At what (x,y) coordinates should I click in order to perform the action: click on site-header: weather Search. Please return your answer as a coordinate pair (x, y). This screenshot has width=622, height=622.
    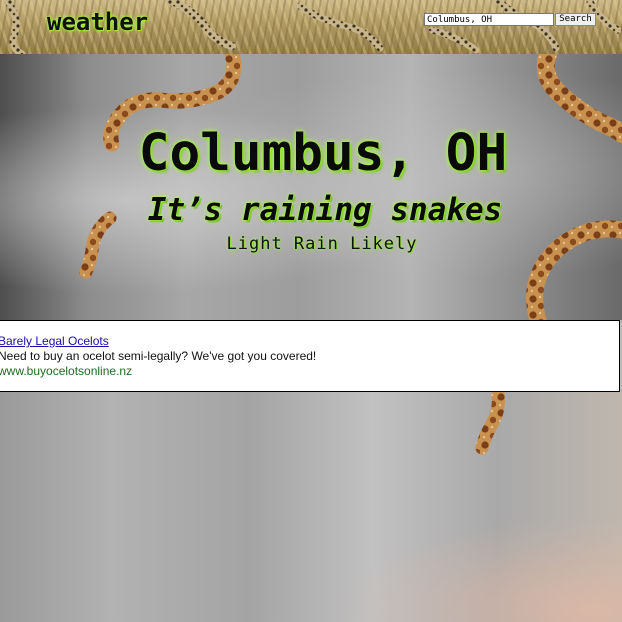
    Looking at the image, I should click on (311, 27).